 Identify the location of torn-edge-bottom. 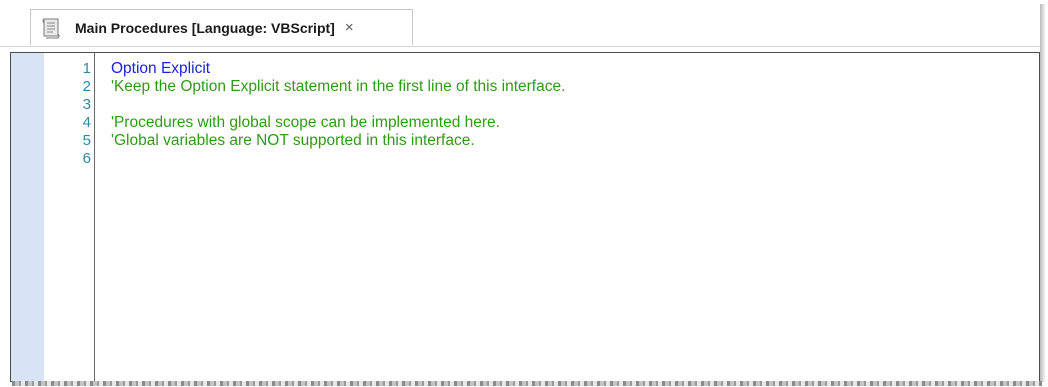
(527, 383).